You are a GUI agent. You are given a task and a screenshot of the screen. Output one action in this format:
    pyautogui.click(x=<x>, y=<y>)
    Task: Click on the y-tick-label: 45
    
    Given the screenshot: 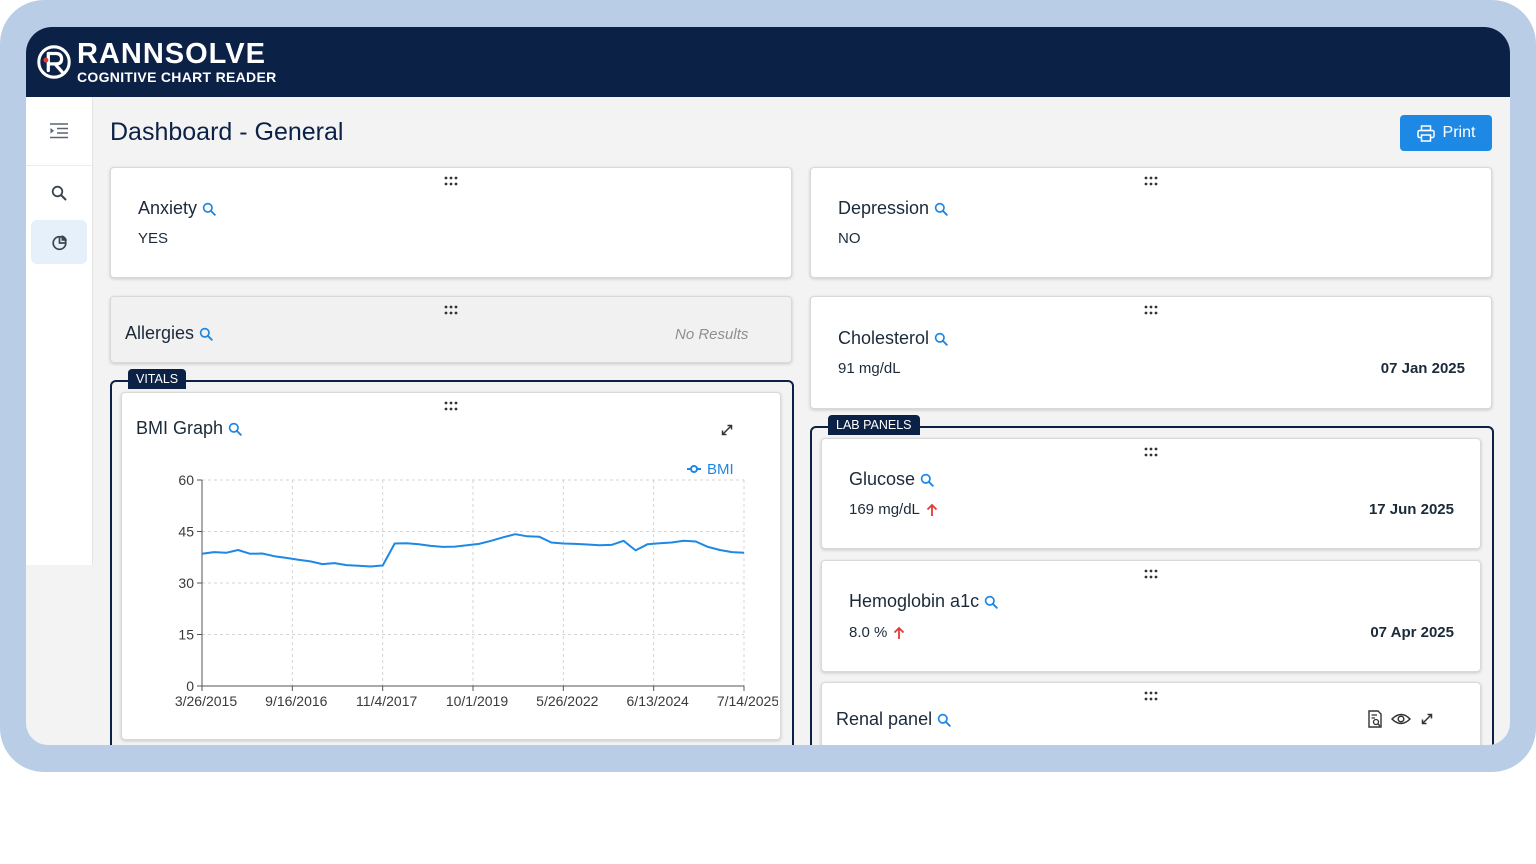 What is the action you would take?
    pyautogui.click(x=186, y=532)
    